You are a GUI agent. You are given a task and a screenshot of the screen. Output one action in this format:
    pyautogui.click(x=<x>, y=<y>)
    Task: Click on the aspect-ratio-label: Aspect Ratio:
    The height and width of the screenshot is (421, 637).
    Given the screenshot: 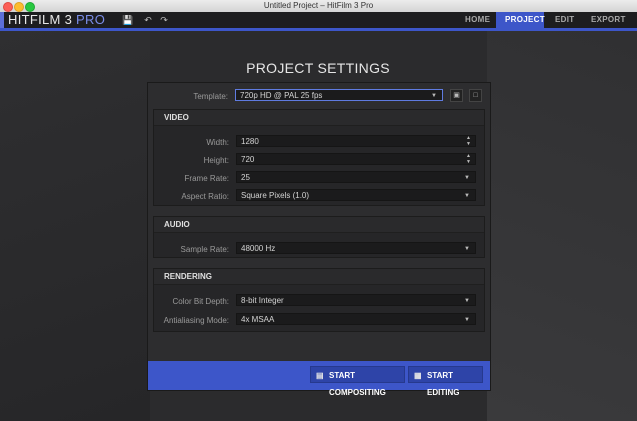 What is the action you would take?
    pyautogui.click(x=205, y=196)
    